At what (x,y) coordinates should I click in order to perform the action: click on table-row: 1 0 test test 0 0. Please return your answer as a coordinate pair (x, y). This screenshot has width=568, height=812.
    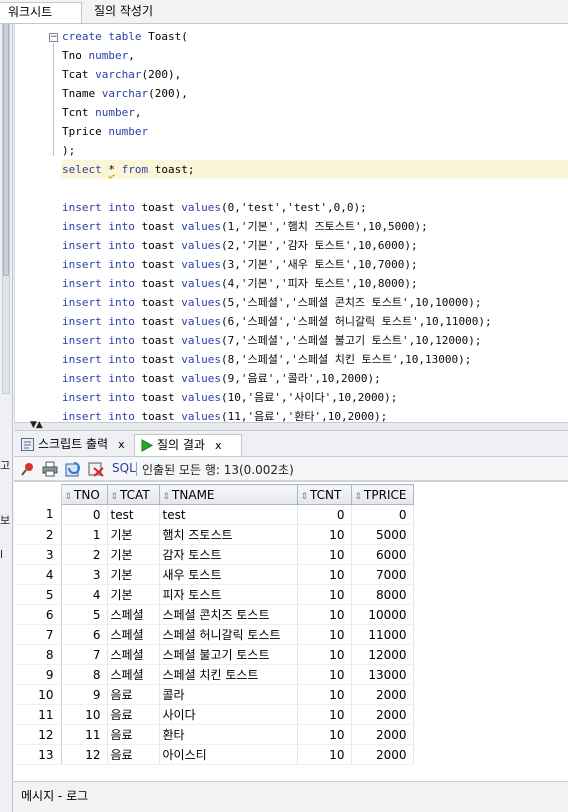
    Looking at the image, I should click on (215, 514).